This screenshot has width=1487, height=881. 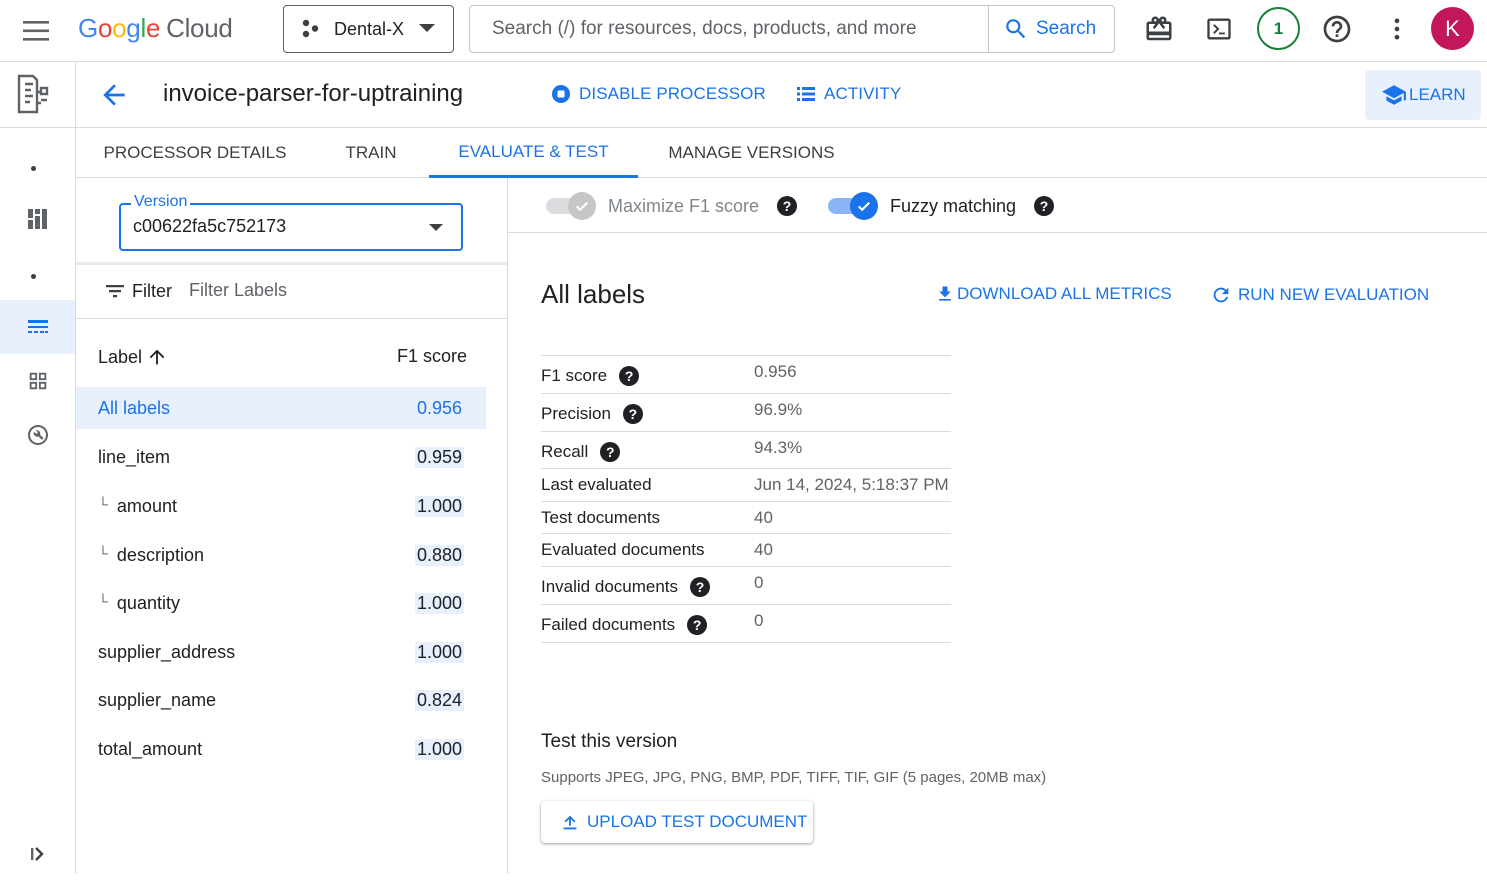 I want to click on label-row: └ description 0.880, so click(x=281, y=555).